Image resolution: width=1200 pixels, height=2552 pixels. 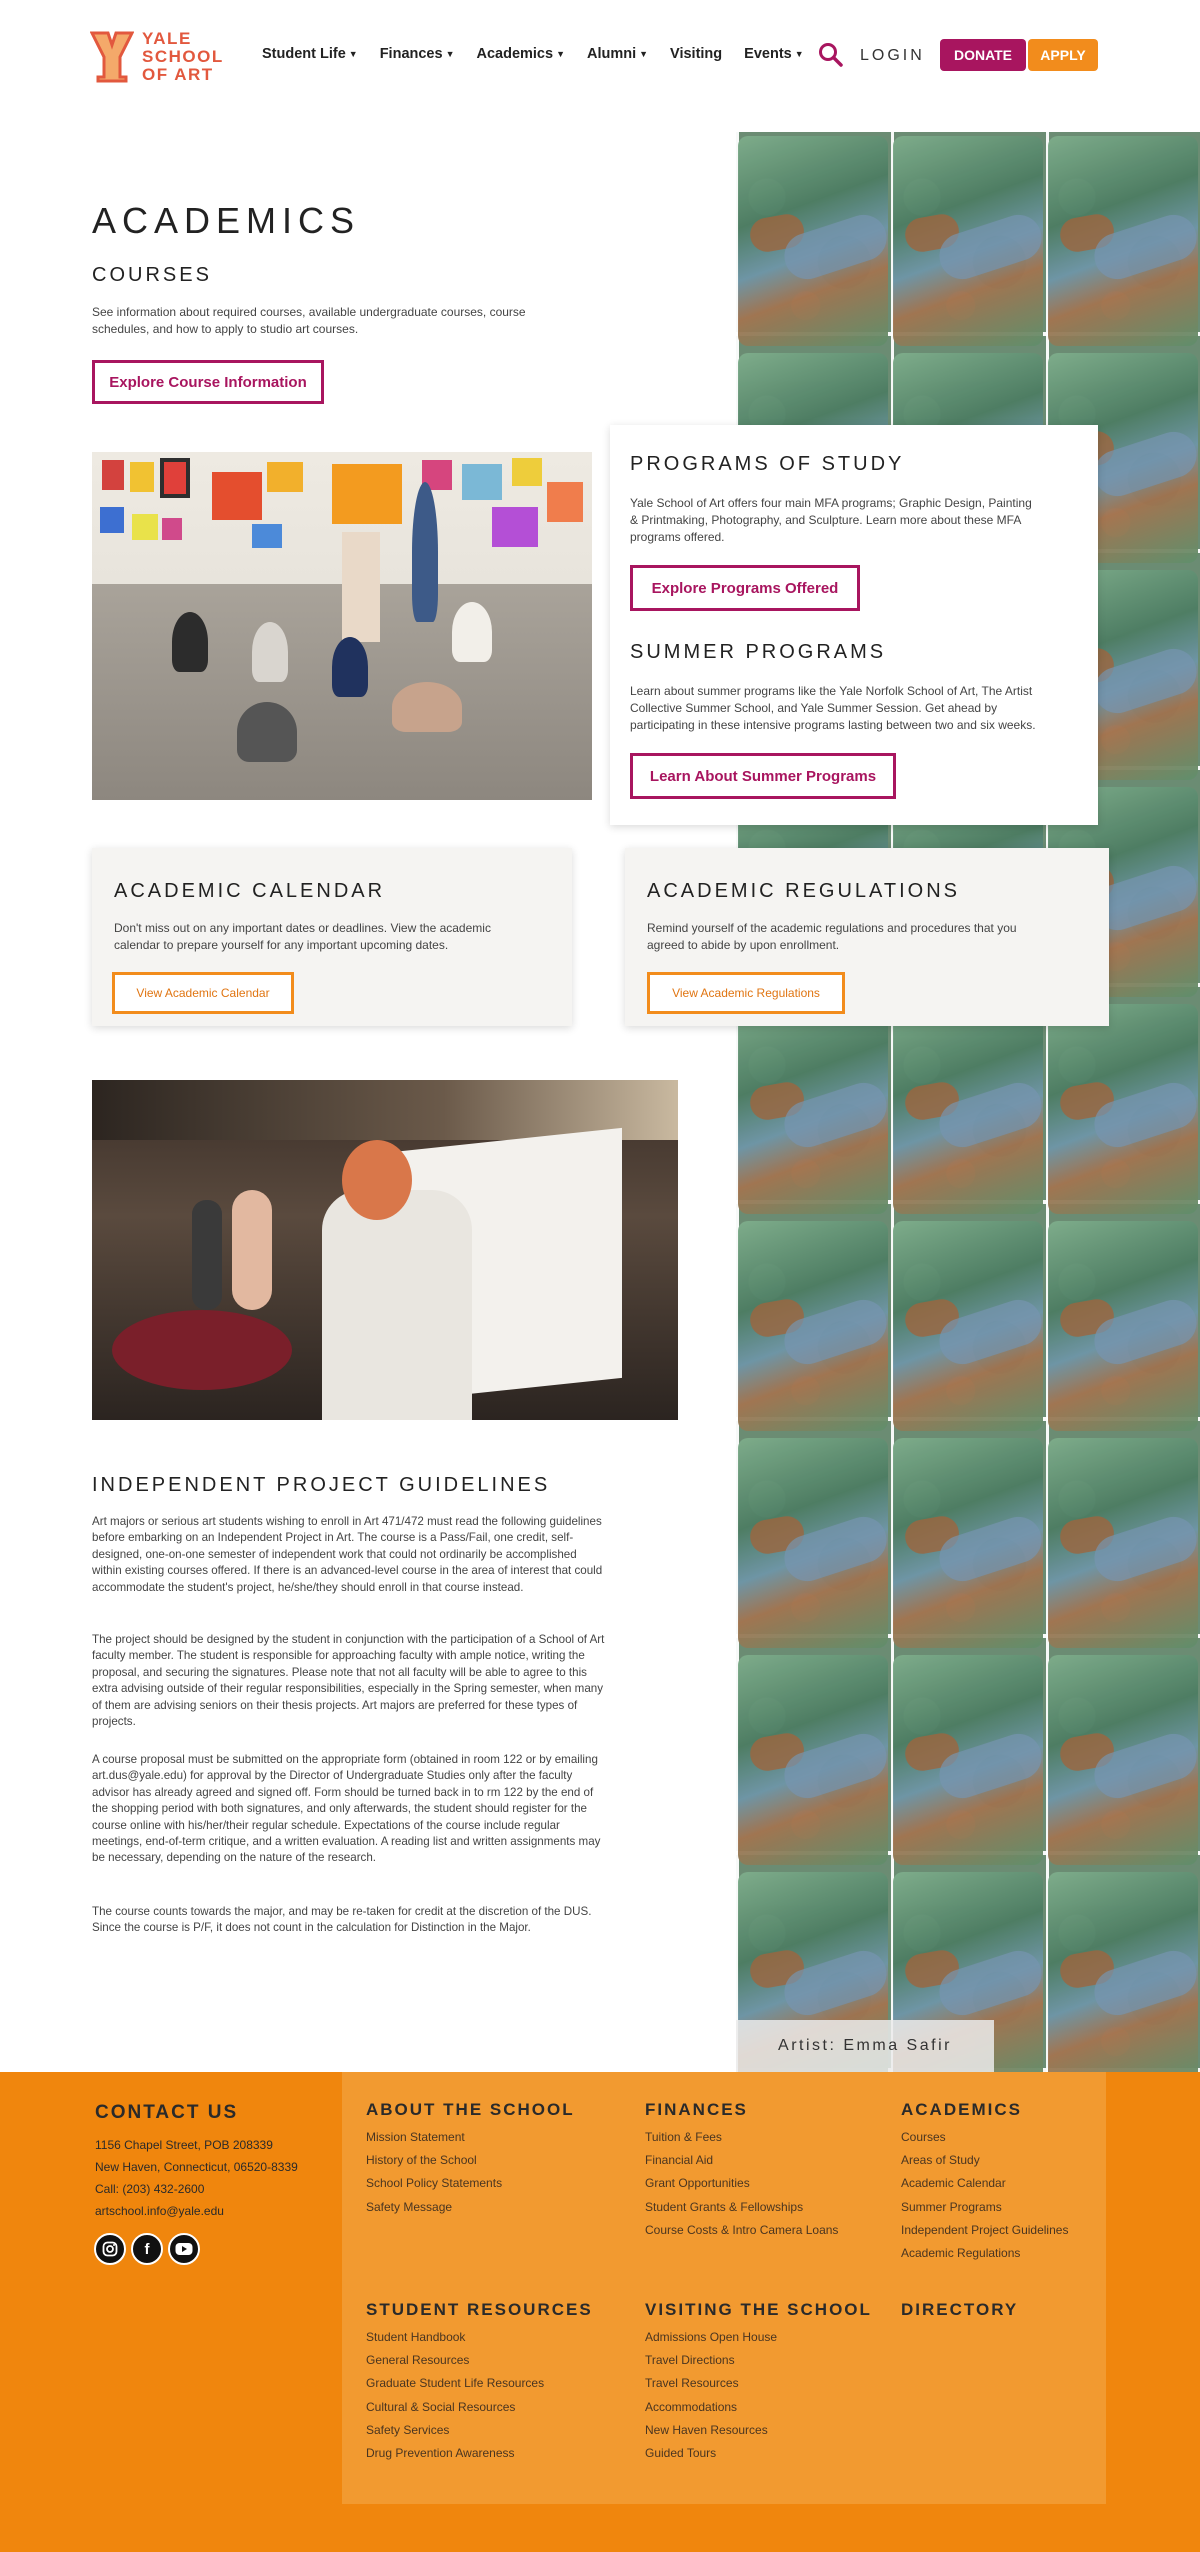 What do you see at coordinates (758, 652) in the screenshot?
I see `summer-programs-heading: SUMMER PROGRAMS` at bounding box center [758, 652].